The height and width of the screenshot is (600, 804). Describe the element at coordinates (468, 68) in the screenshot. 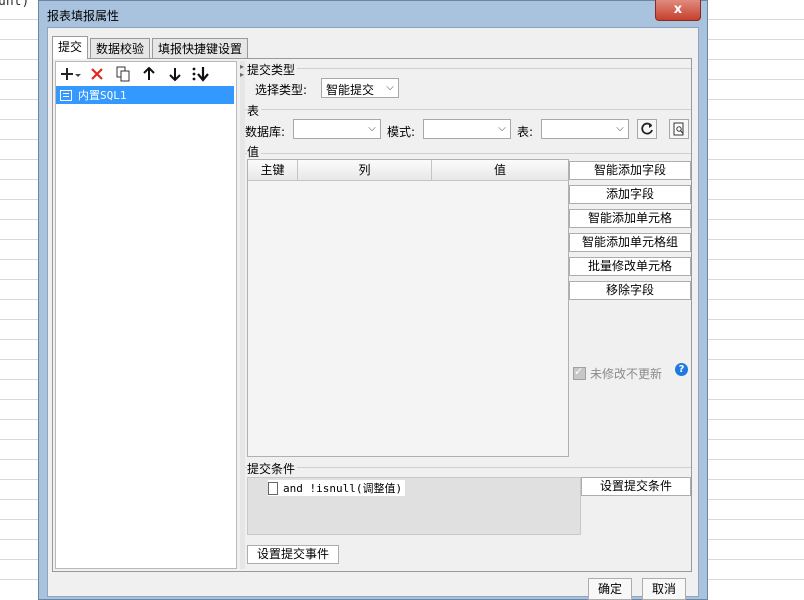

I see `submit-type-divider` at that location.